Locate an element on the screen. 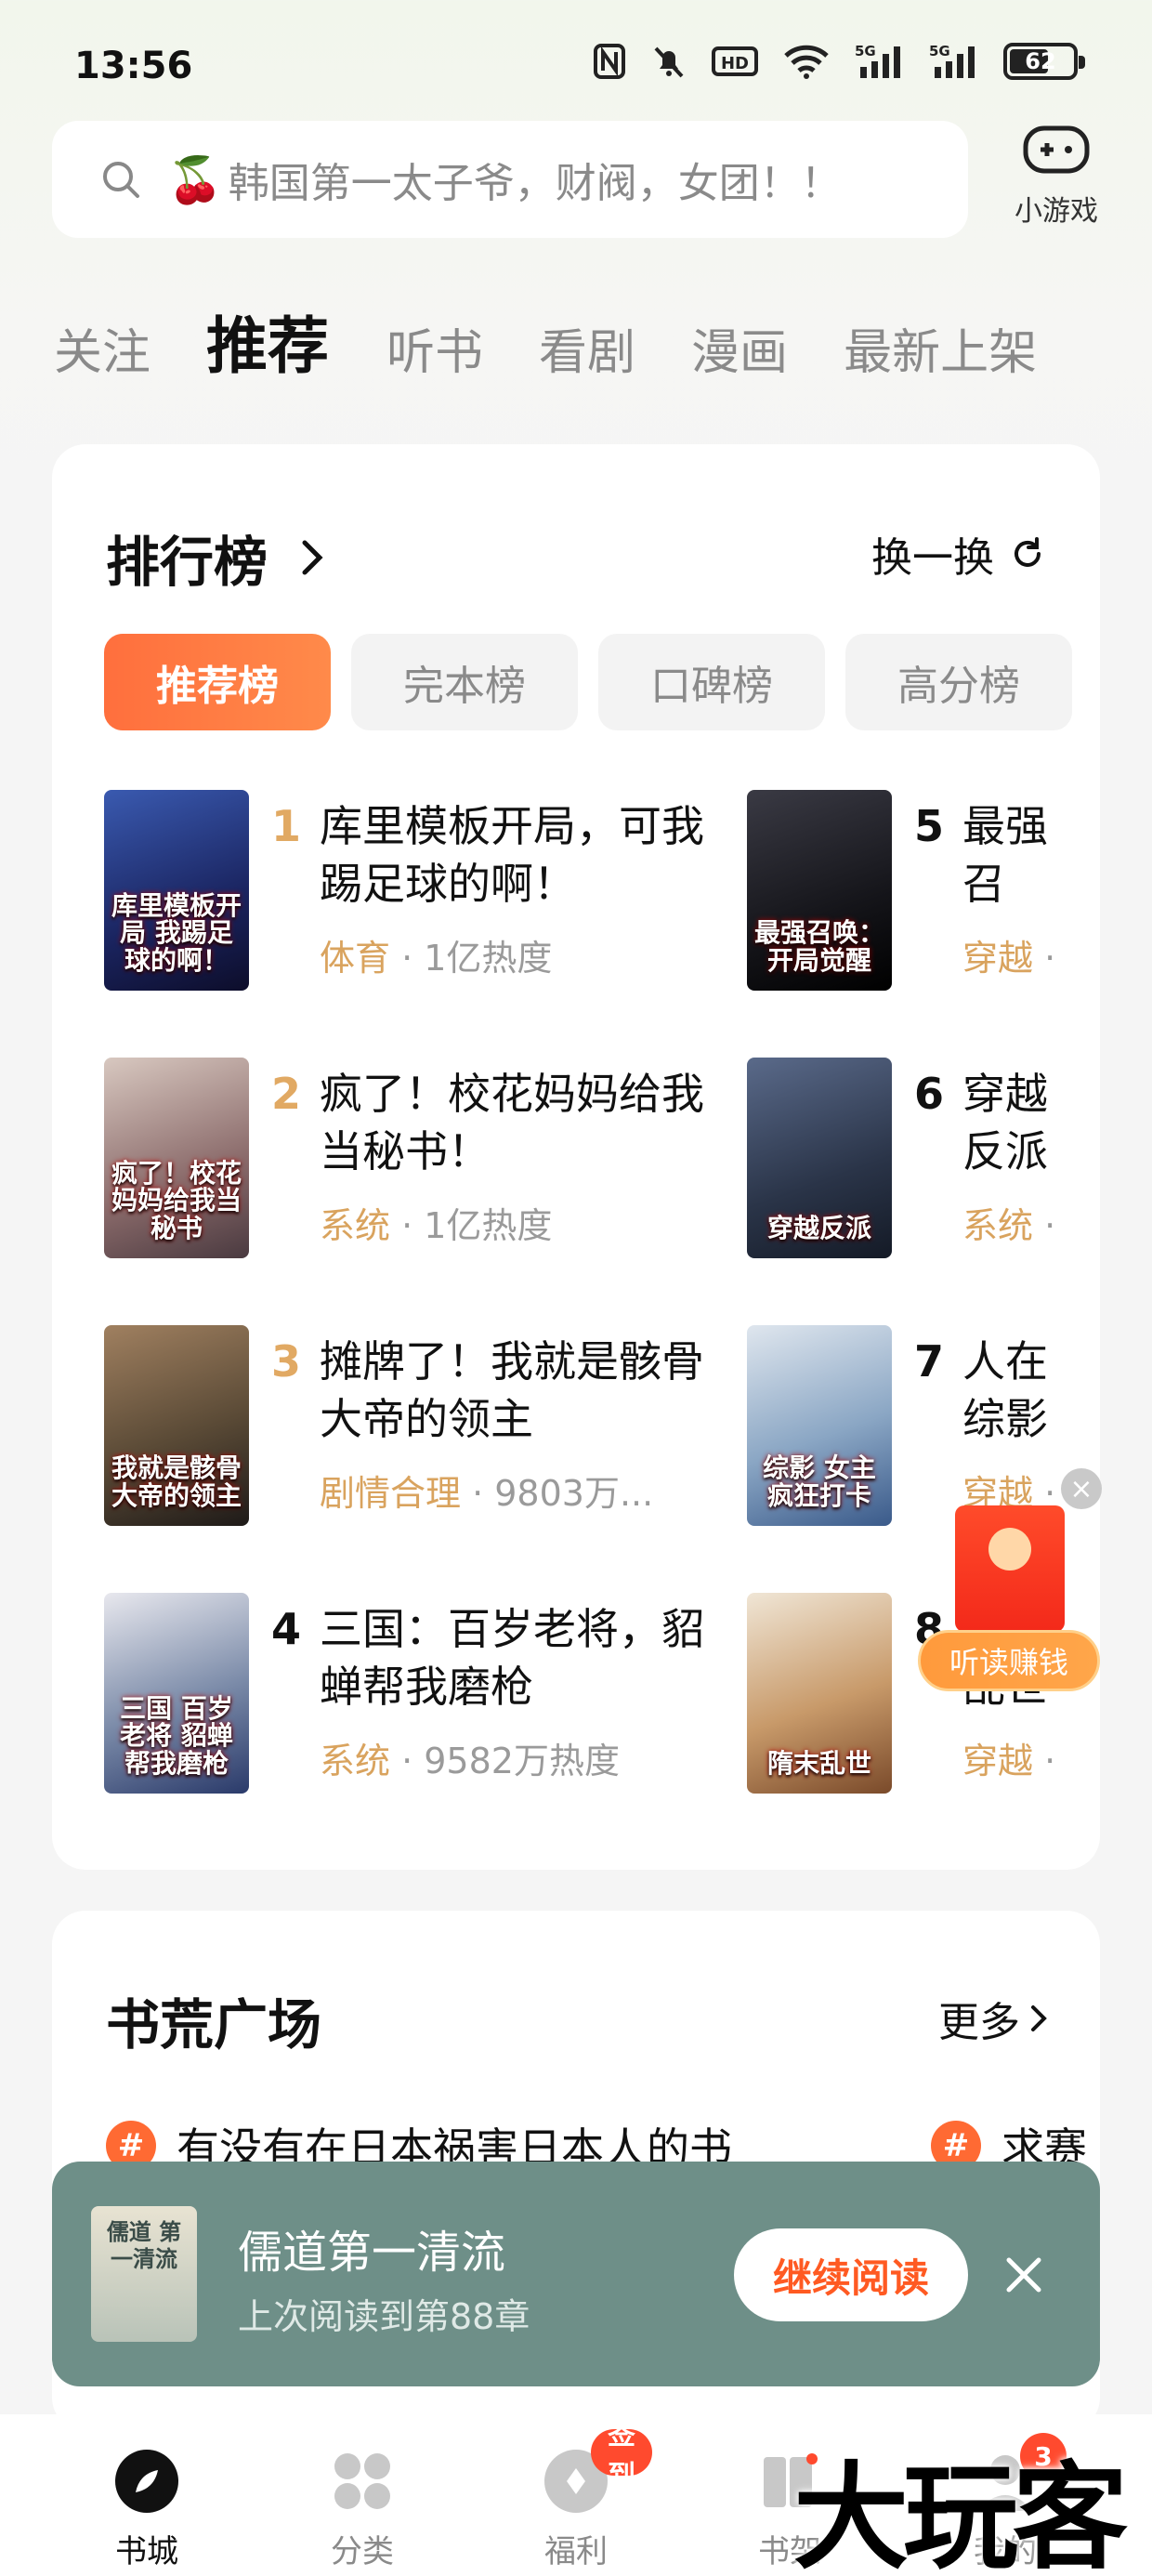  book-meta: 系统 · 1亿热度 is located at coordinates (436, 1222).